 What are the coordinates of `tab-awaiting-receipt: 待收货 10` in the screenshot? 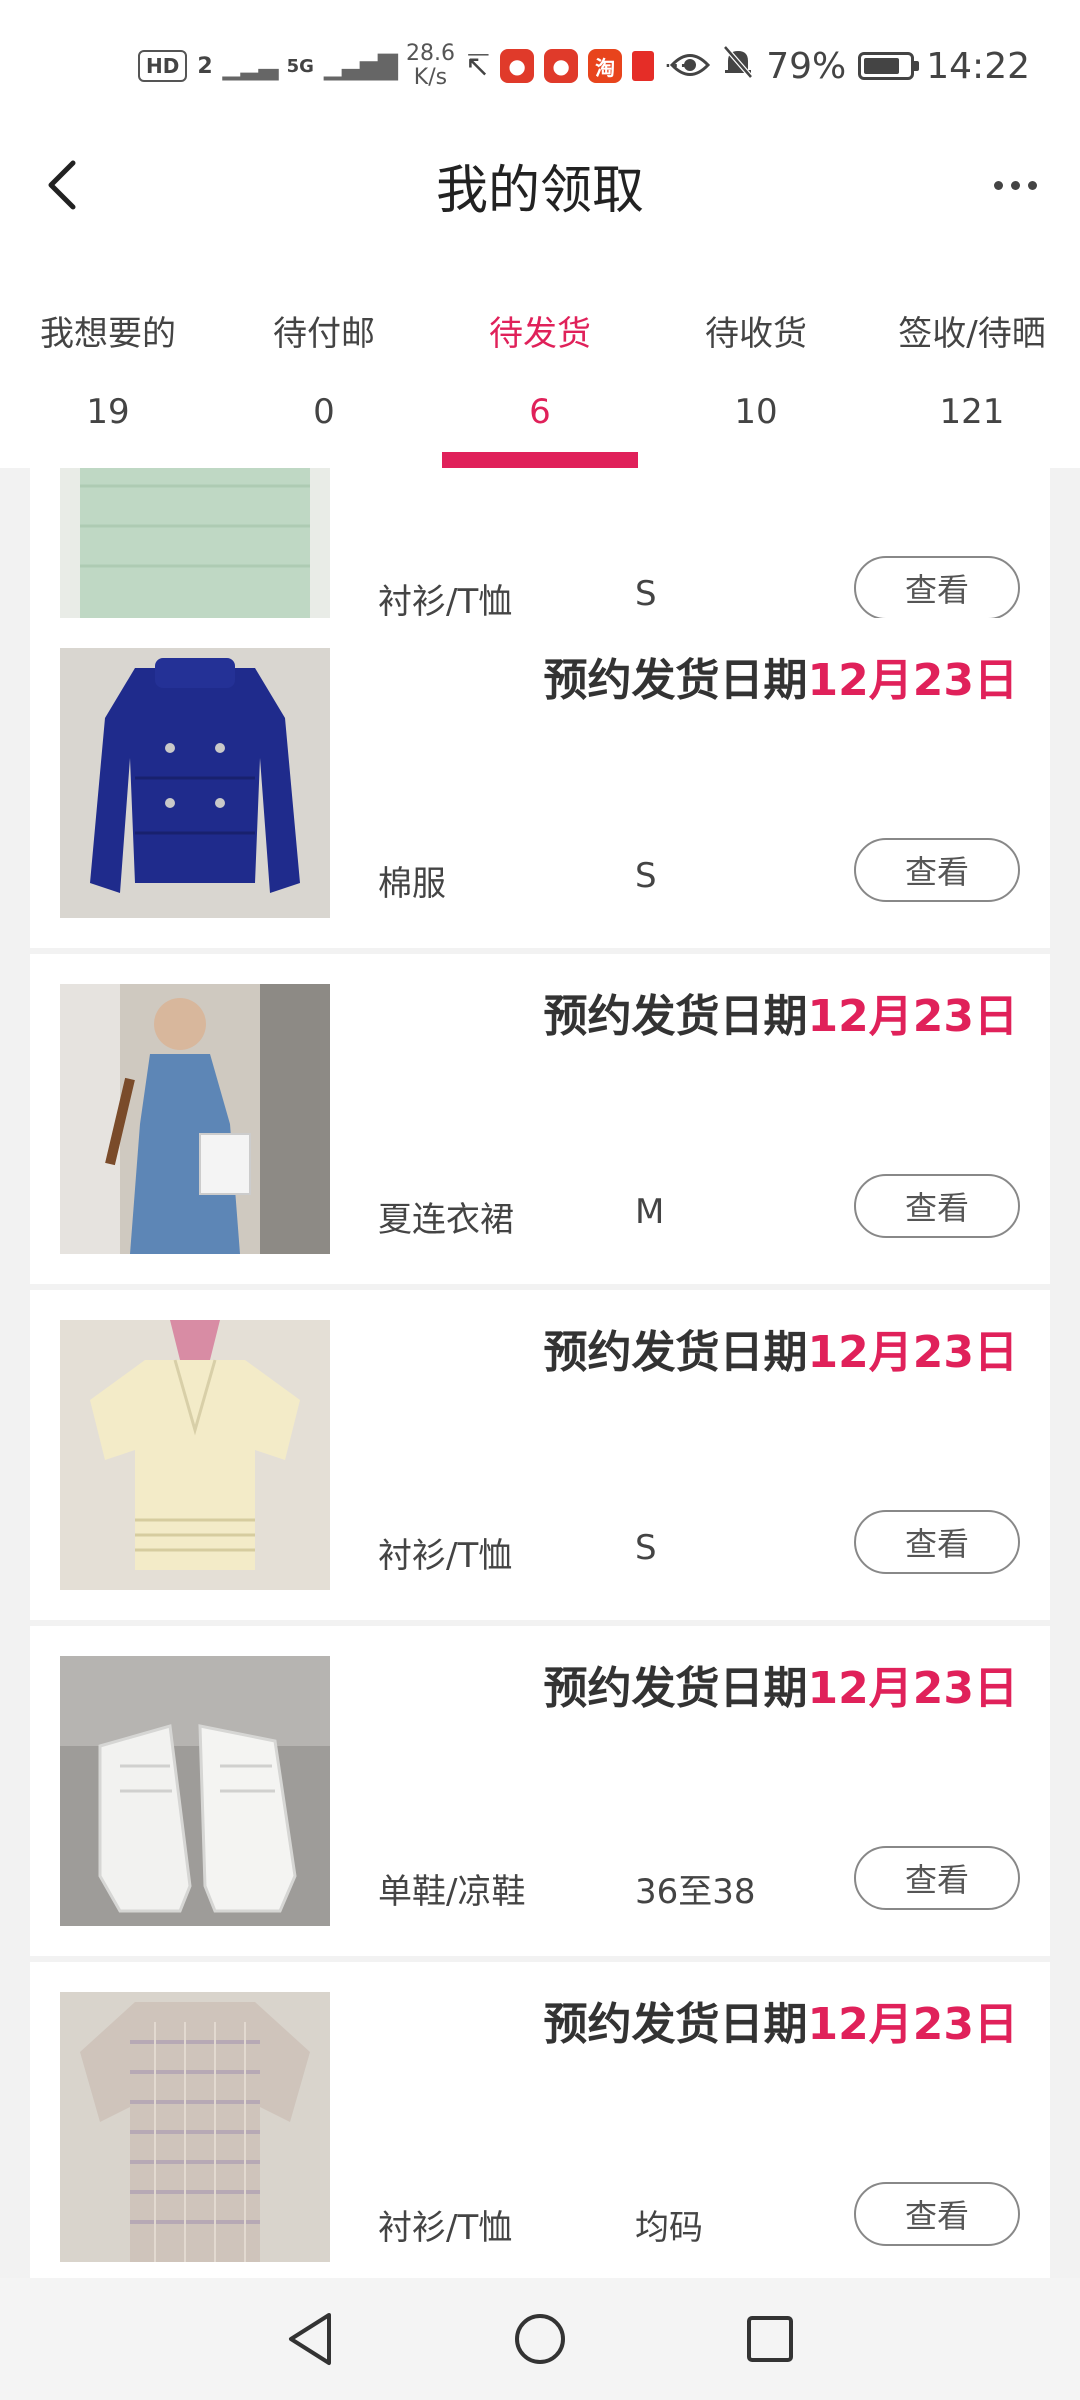 It's located at (756, 354).